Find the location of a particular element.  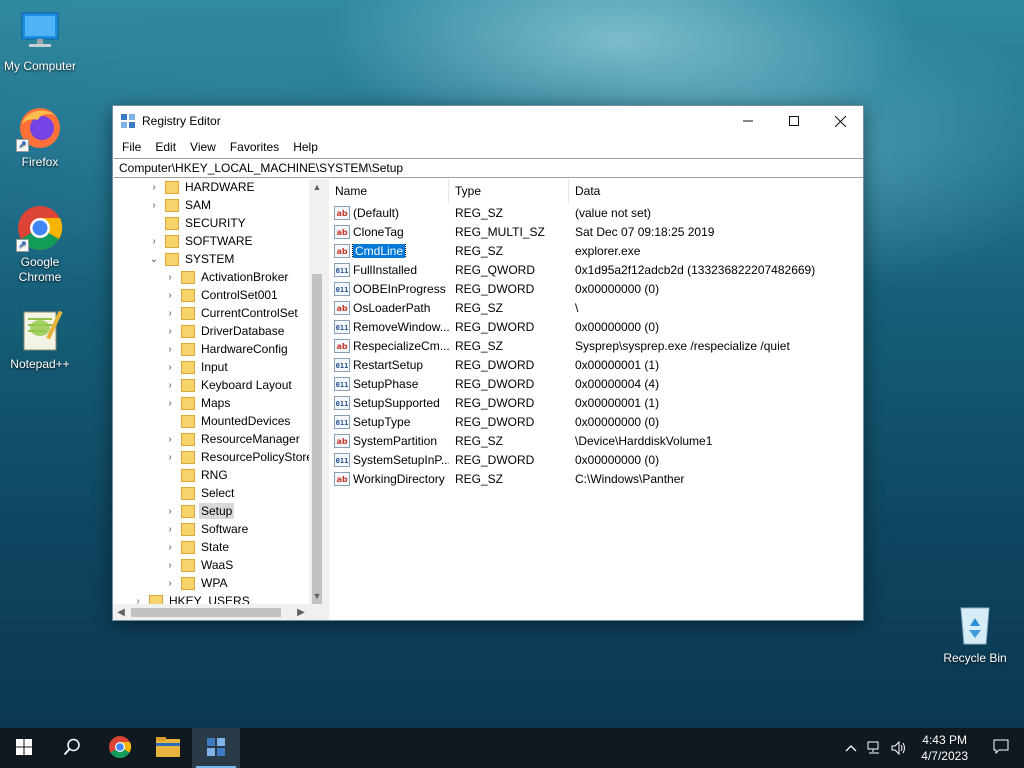

scroll-left-arrow-icon: ◀ is located at coordinates (121, 612).